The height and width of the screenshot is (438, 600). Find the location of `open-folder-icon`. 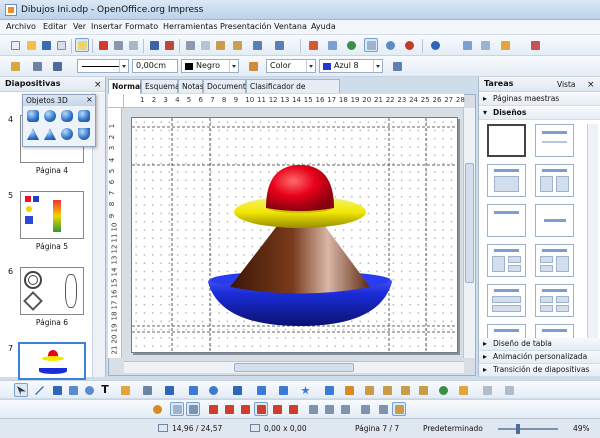

open-folder-icon is located at coordinates (31, 45).